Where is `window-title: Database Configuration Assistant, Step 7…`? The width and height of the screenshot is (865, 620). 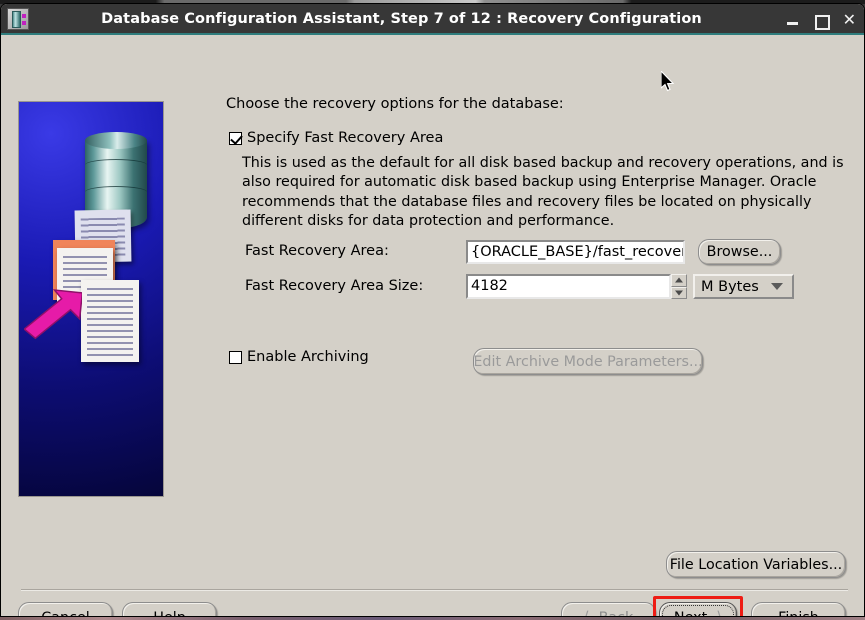
window-title: Database Configuration Assistant, Step 7… is located at coordinates (401, 18).